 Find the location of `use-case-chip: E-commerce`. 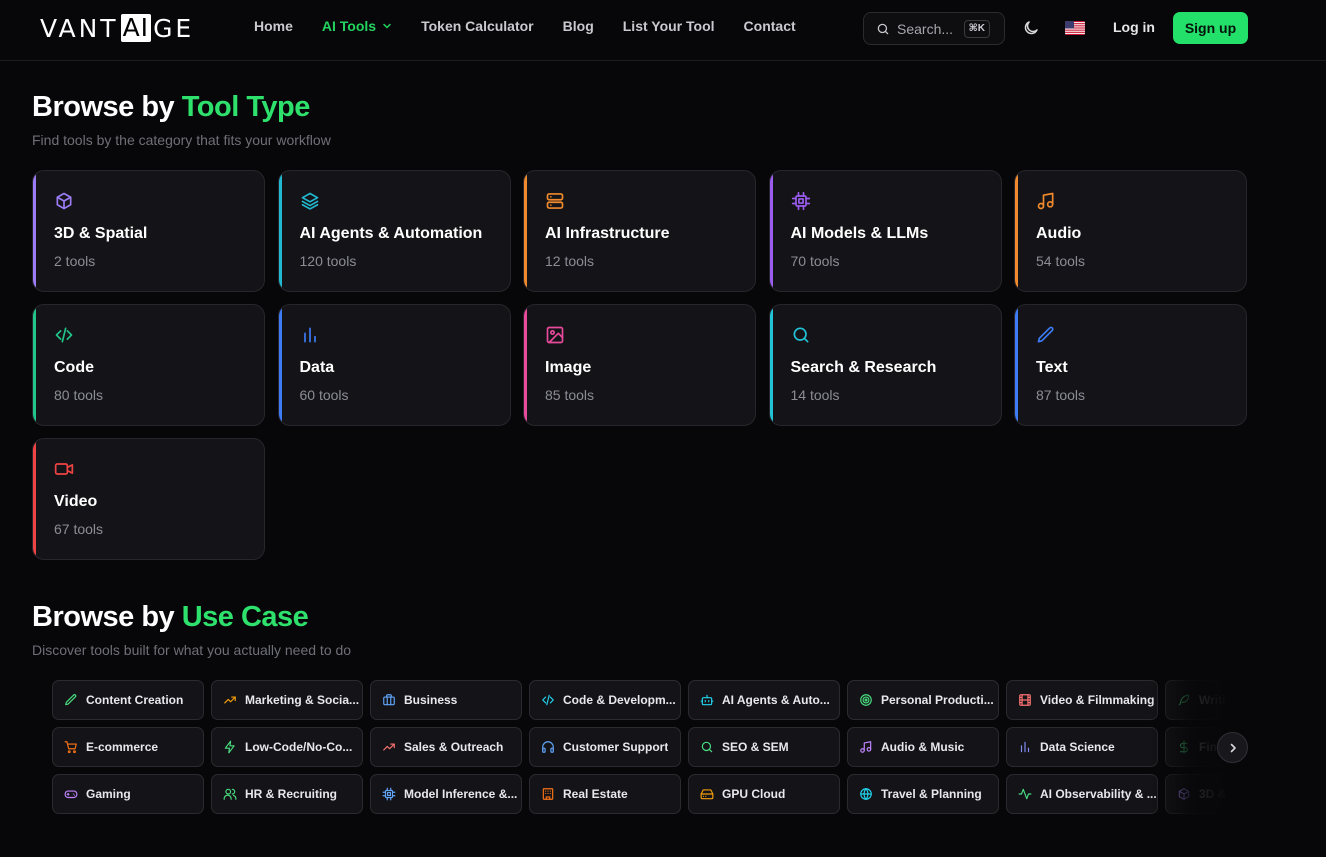

use-case-chip: E-commerce is located at coordinates (128, 747).